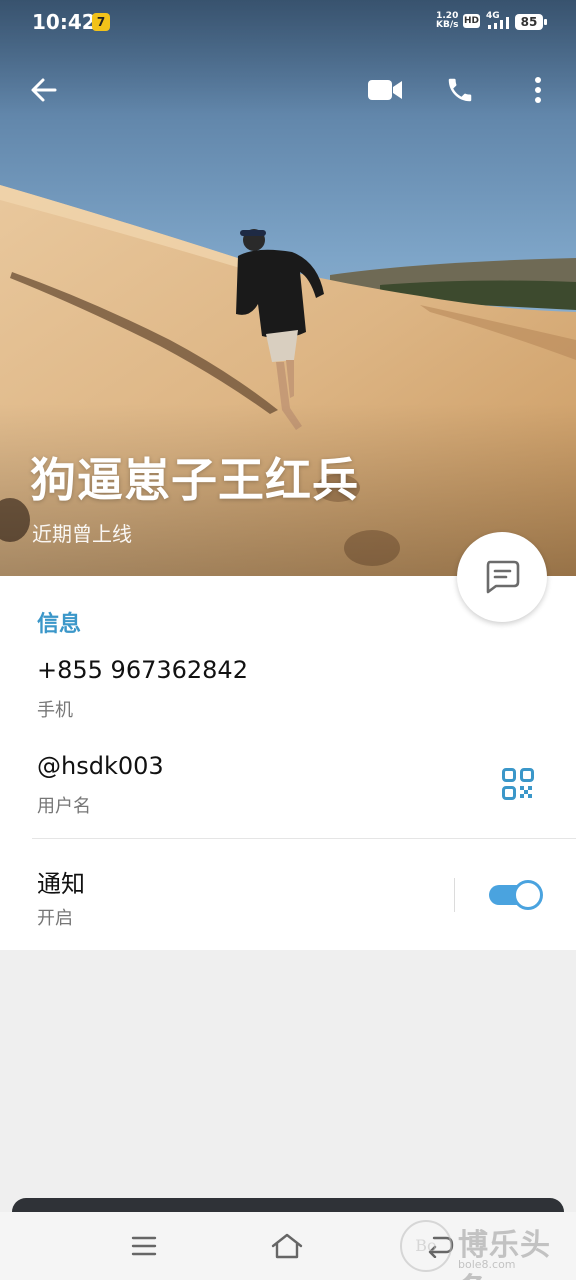 The height and width of the screenshot is (1280, 576). Describe the element at coordinates (194, 480) in the screenshot. I see `profile-name: 狗逼崽子王红兵` at that location.